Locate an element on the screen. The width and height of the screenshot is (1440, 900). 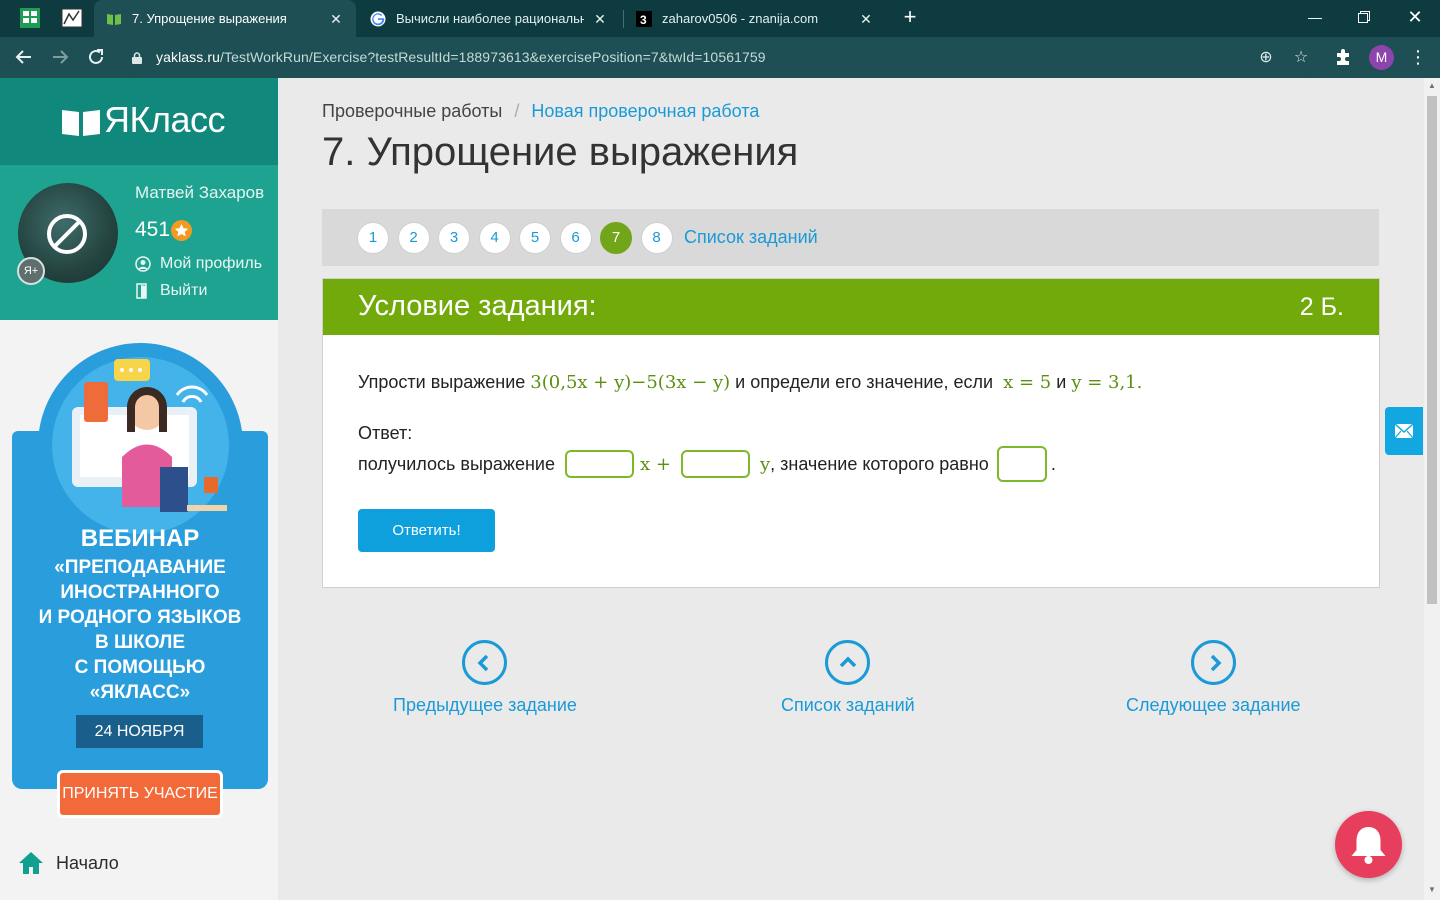
task-number-button: 5 is located at coordinates (535, 237).